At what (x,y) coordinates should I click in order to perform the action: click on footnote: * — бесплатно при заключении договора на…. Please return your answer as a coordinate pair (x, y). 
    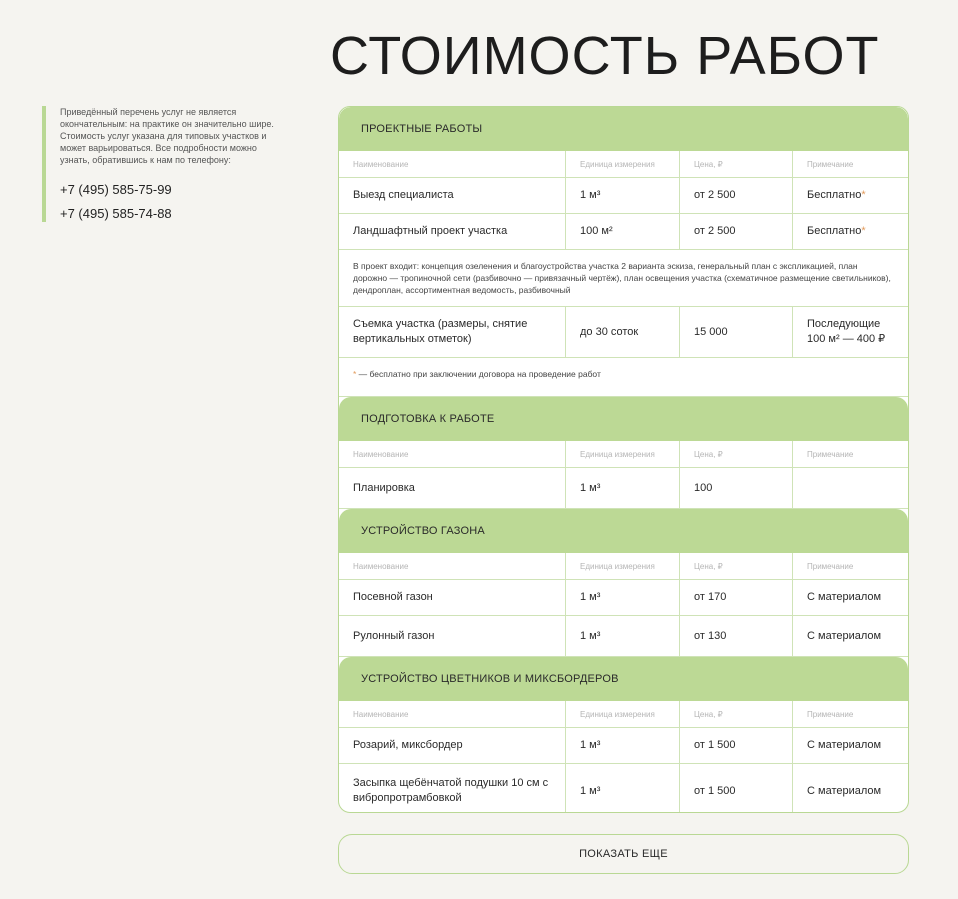
    Looking at the image, I should click on (623, 377).